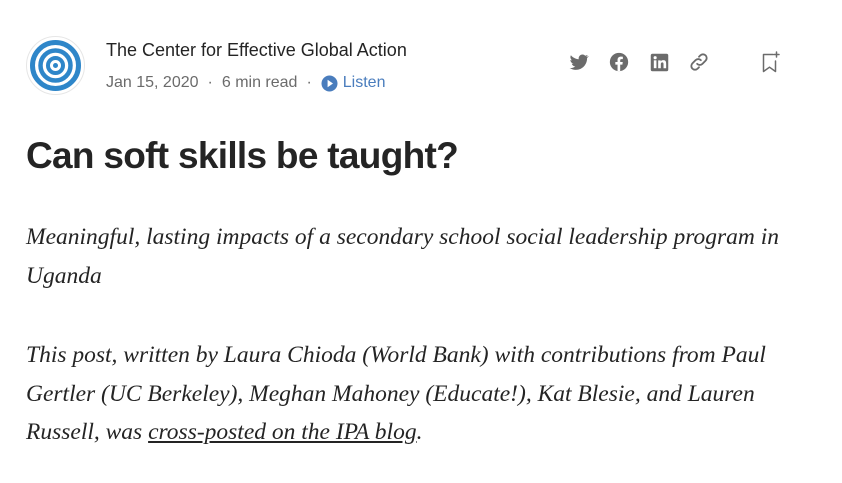 This screenshot has height=483, width=842. Describe the element at coordinates (152, 82) in the screenshot. I see `publish-date: Jan 15, 2020` at that location.